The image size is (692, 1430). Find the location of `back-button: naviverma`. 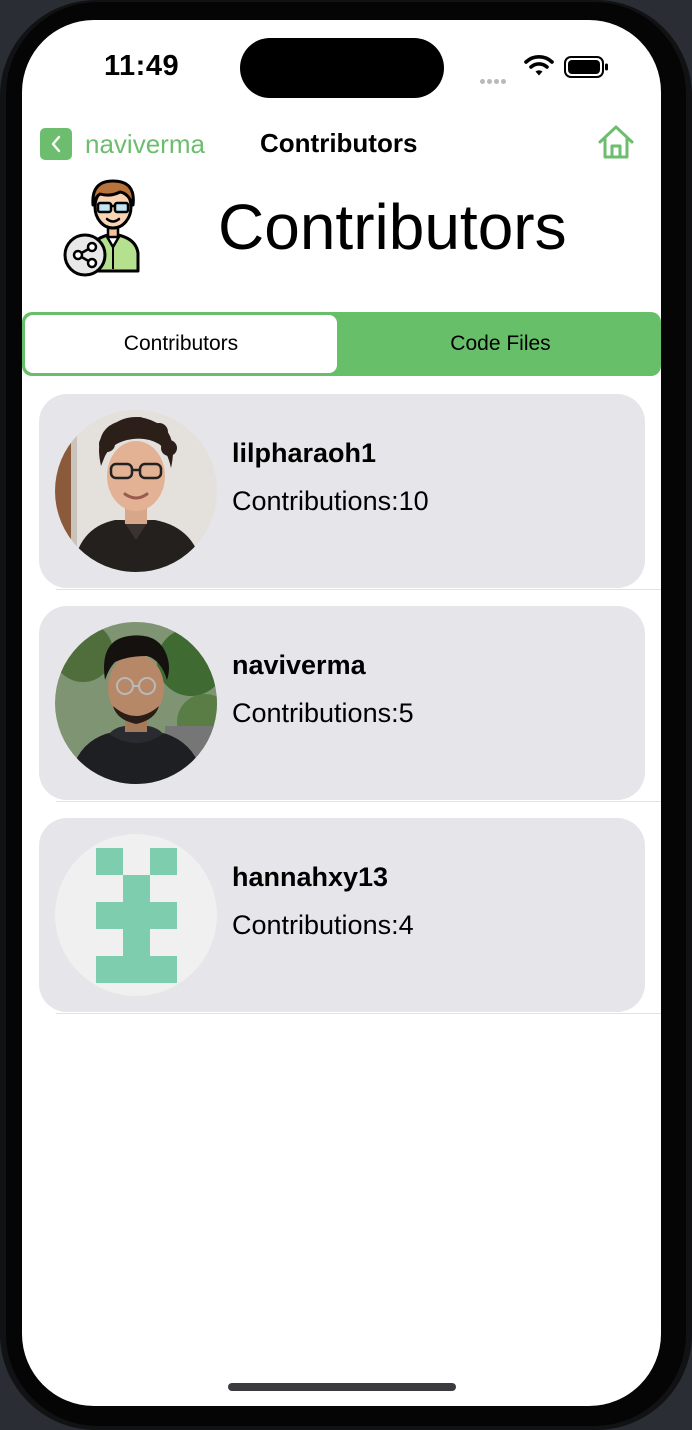

back-button: naviverma is located at coordinates (122, 144).